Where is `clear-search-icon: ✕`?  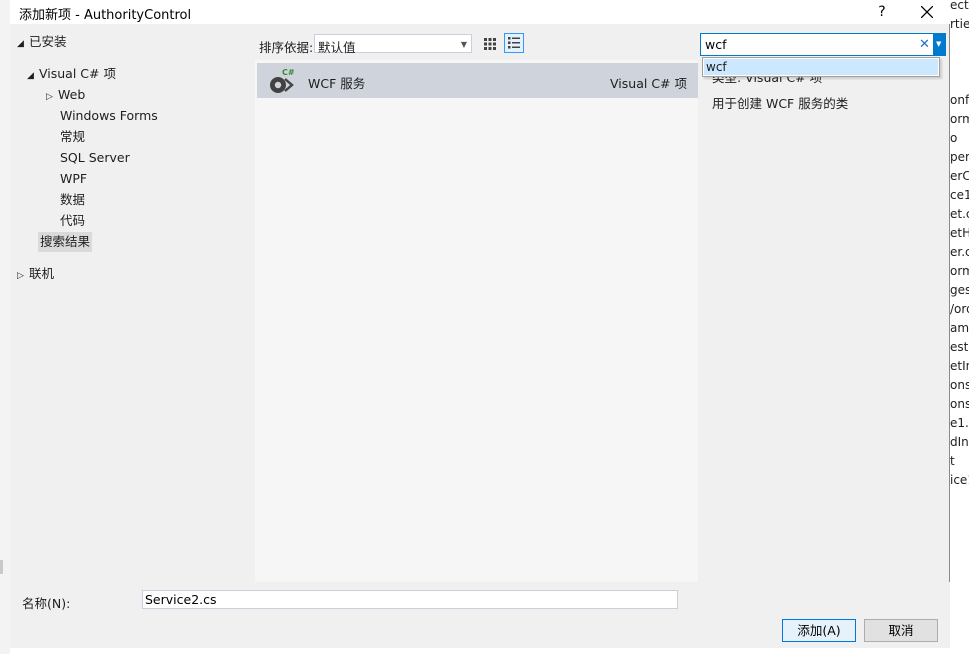 clear-search-icon: ✕ is located at coordinates (924, 44).